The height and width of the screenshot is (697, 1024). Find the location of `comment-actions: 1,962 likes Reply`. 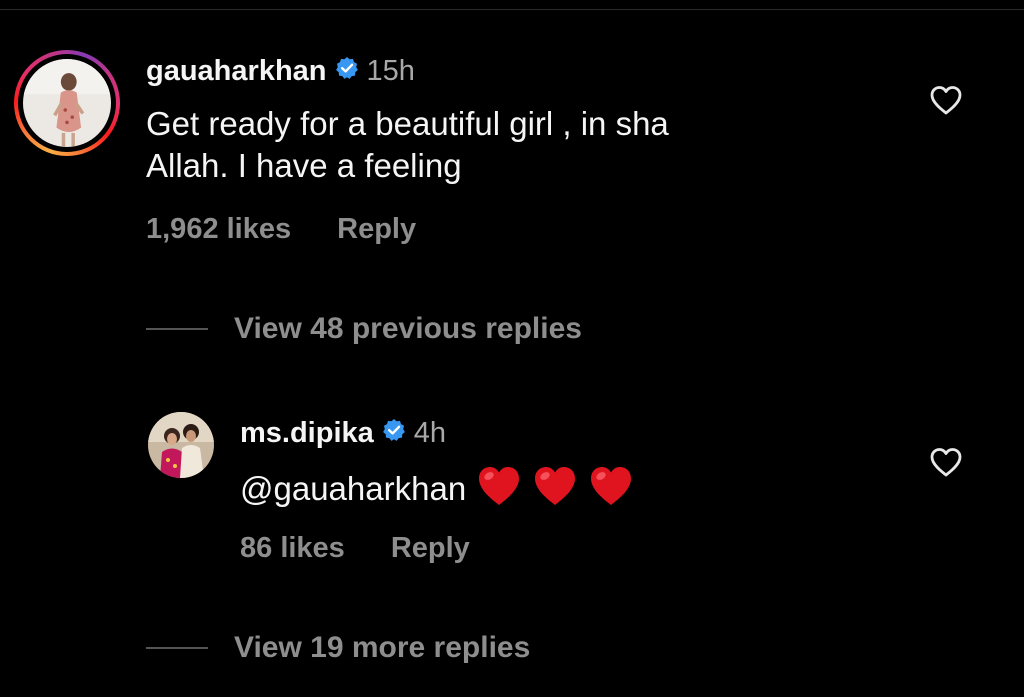

comment-actions: 1,962 likes Reply is located at coordinates (281, 229).